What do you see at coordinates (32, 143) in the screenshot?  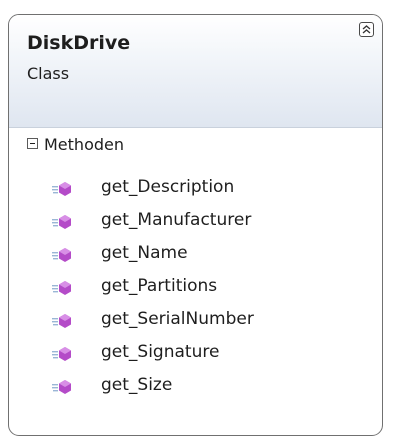 I see `minus-box-icon` at bounding box center [32, 143].